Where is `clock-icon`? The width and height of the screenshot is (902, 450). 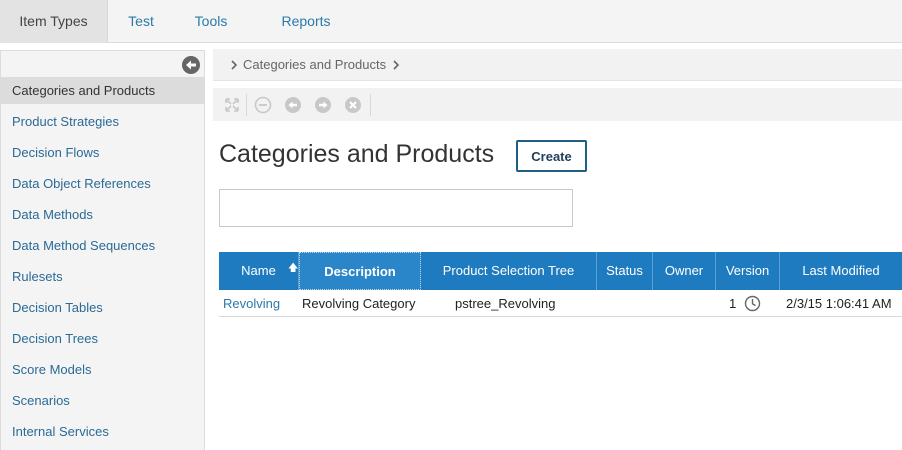
clock-icon is located at coordinates (752, 303).